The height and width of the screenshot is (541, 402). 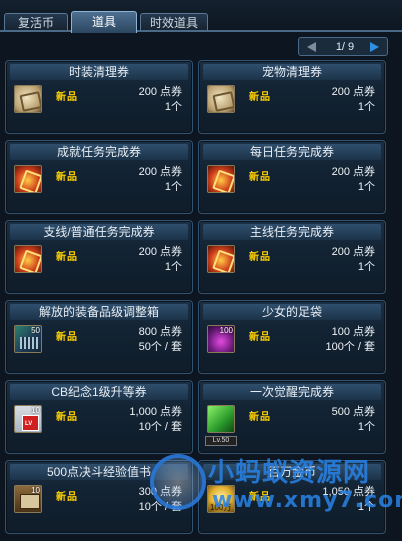 What do you see at coordinates (99, 232) in the screenshot?
I see `item-title: 支线/普通任务完成券` at bounding box center [99, 232].